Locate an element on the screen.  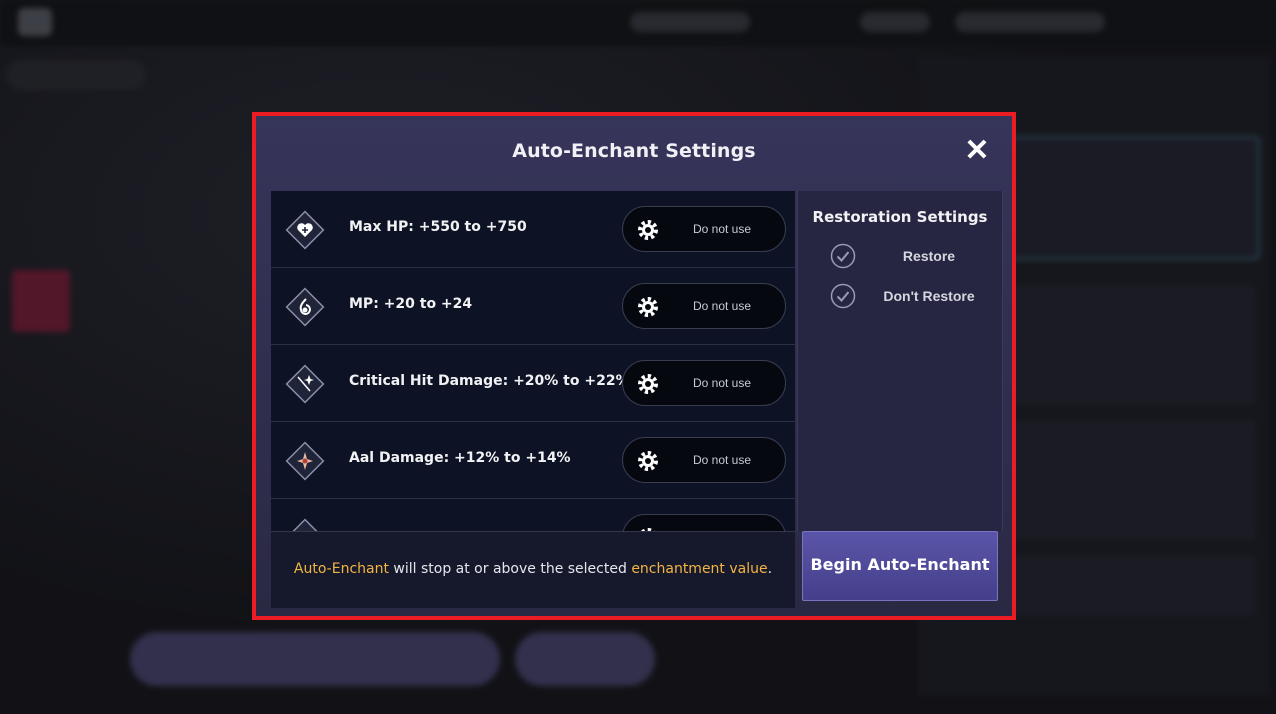
stat-icon is located at coordinates (305, 524).